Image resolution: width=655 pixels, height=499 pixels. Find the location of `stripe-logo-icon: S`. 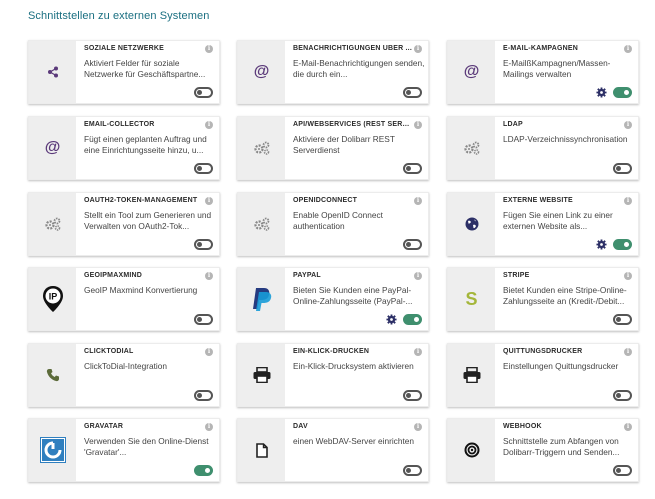

stripe-logo-icon: S is located at coordinates (471, 298).